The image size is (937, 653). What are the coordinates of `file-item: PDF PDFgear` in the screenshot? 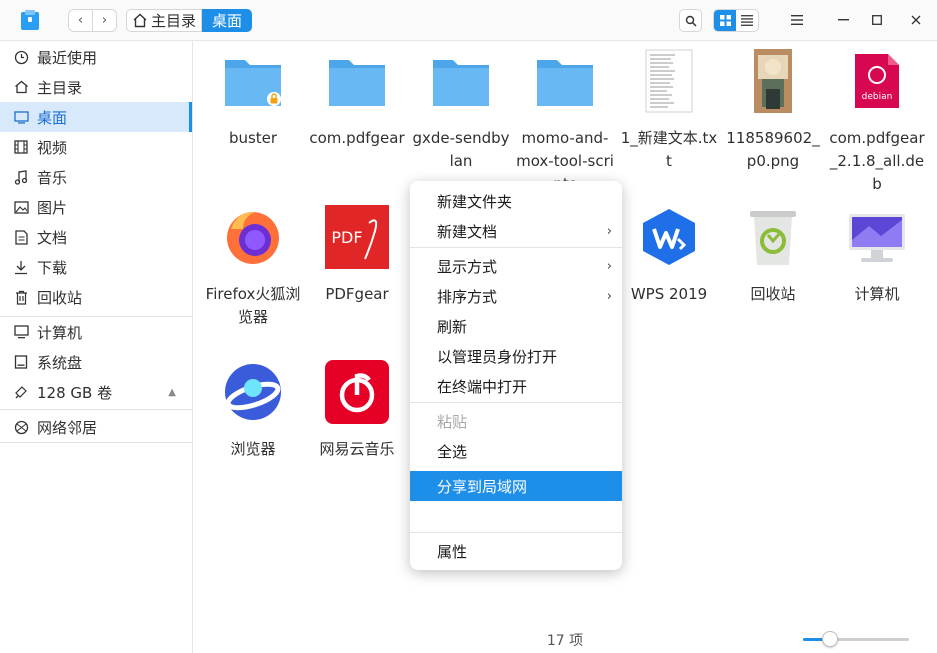 It's located at (357, 253).